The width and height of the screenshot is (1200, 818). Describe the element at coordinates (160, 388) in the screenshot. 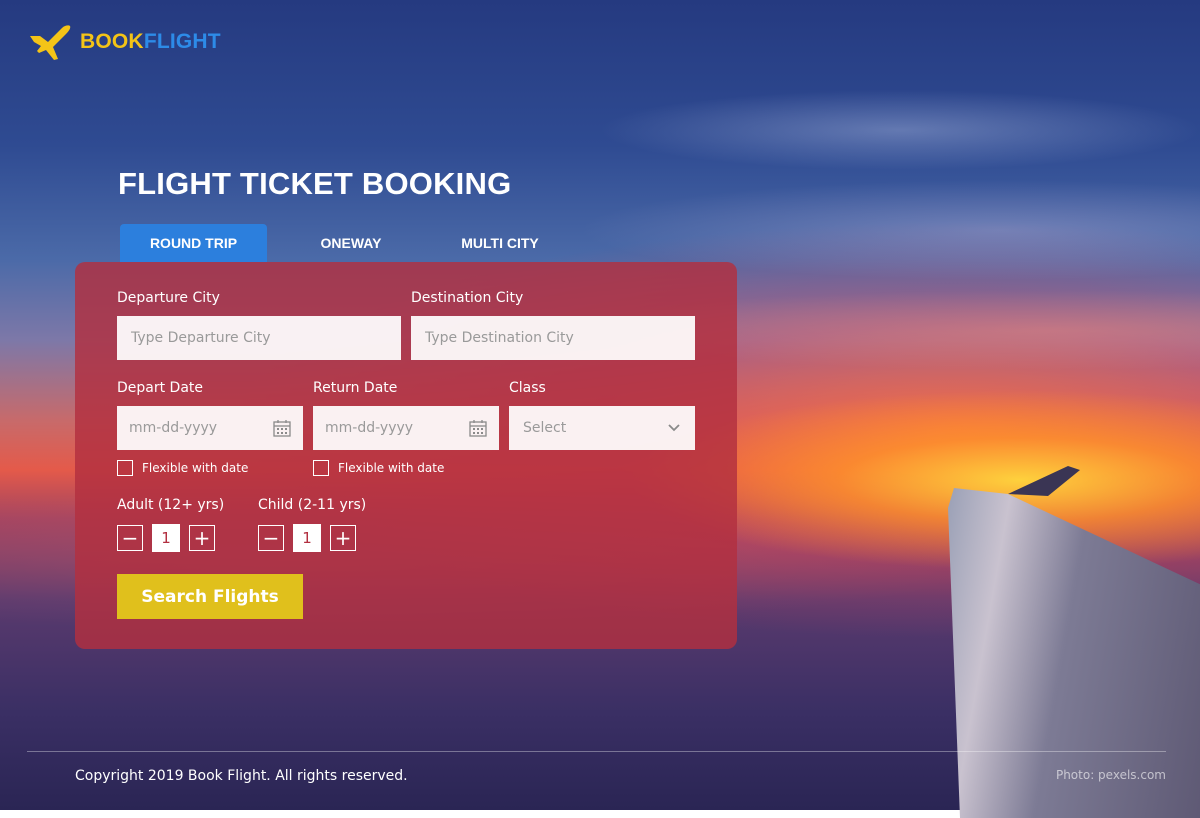

I see `depart-date-label: Depart Date` at that location.